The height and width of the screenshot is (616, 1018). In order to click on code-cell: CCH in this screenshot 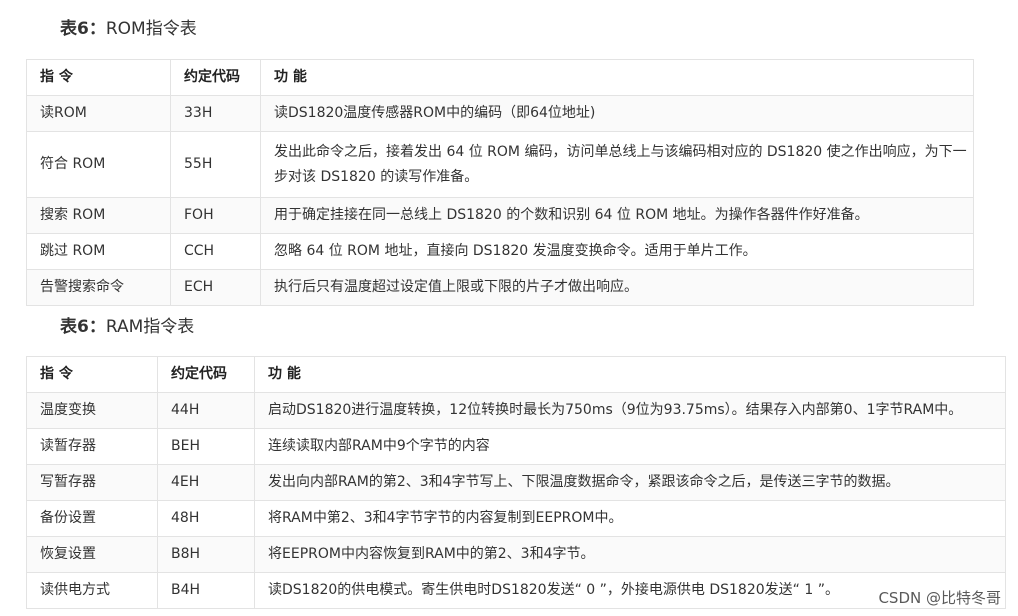, I will do `click(215, 251)`.